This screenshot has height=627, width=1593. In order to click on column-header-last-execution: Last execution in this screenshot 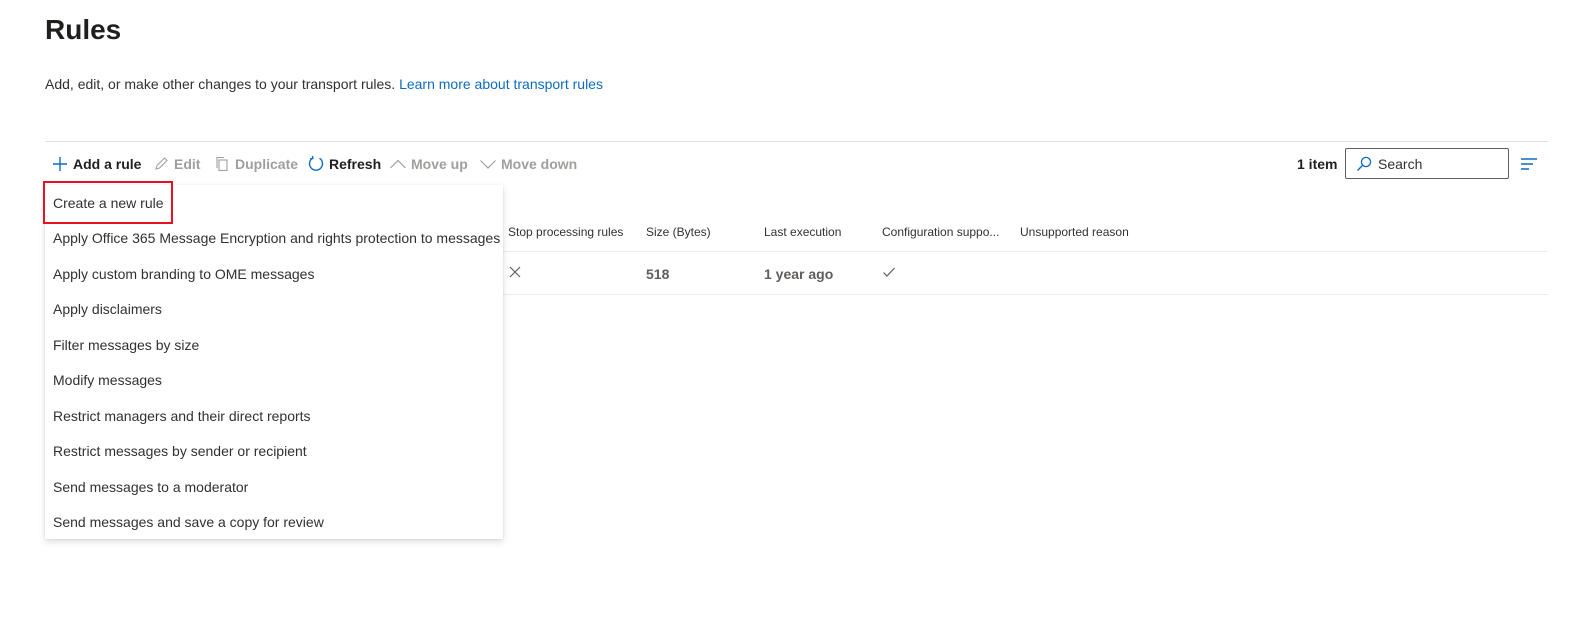, I will do `click(802, 232)`.